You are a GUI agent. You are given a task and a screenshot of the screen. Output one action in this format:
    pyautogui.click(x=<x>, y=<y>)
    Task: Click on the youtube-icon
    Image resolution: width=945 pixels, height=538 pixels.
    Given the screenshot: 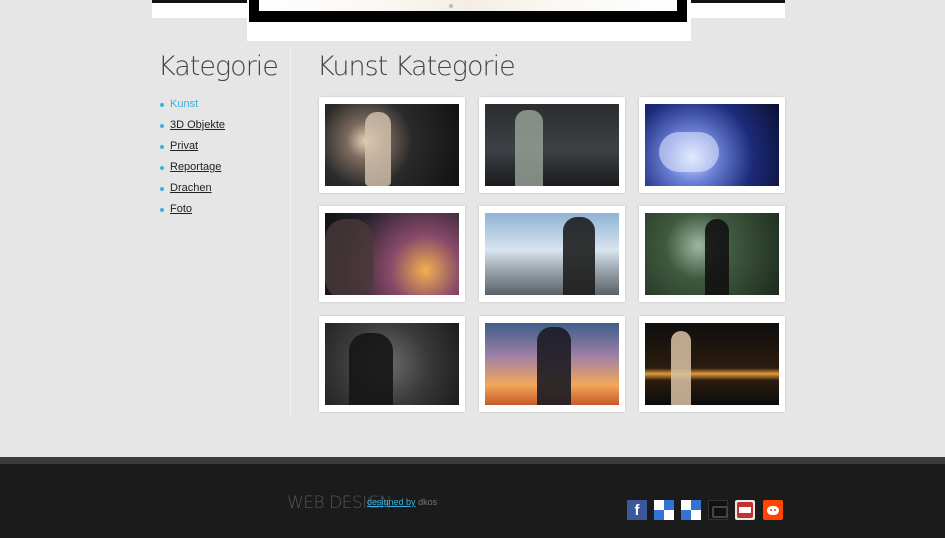 What is the action you would take?
    pyautogui.click(x=745, y=510)
    